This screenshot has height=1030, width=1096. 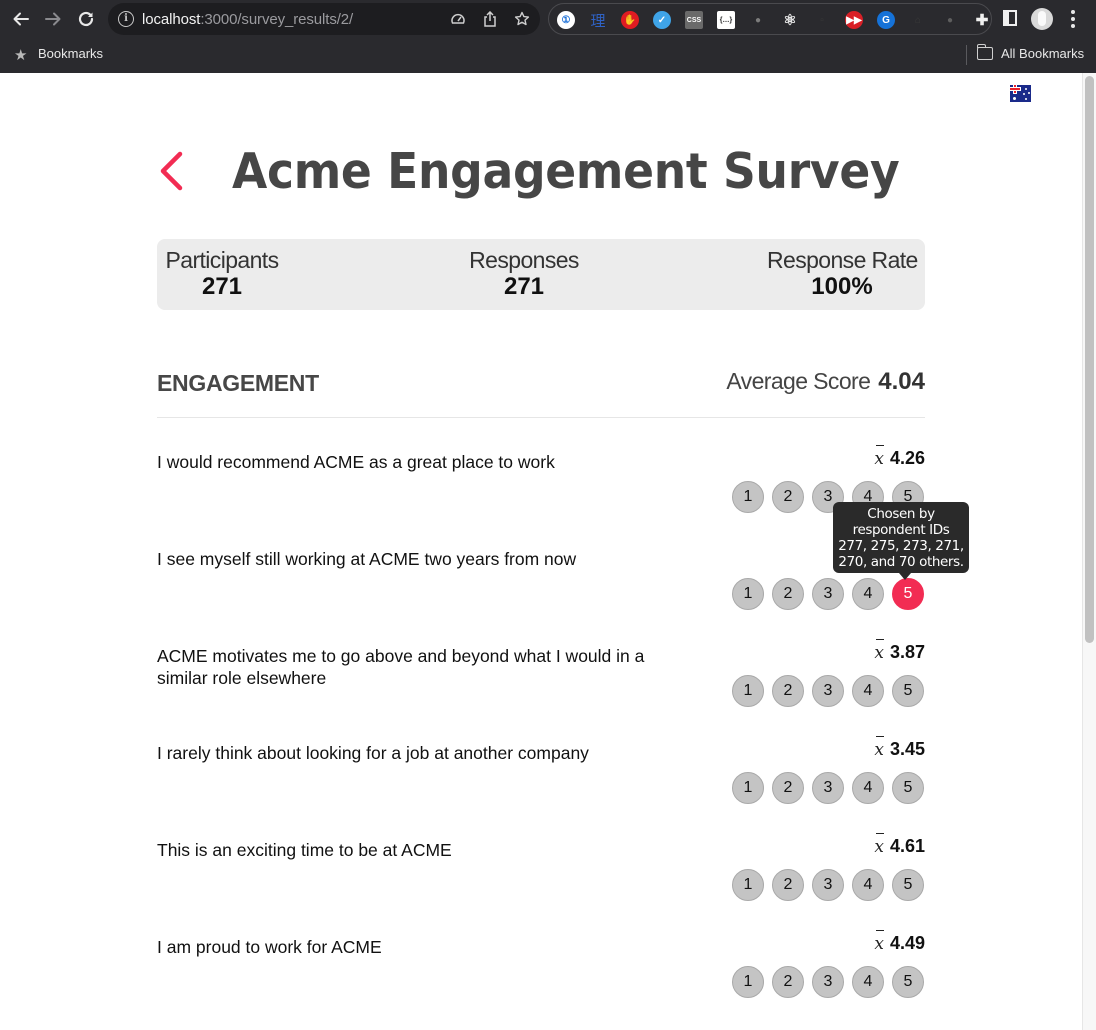 I want to click on css-viewer-extension-icon: CSS, so click(x=694, y=20).